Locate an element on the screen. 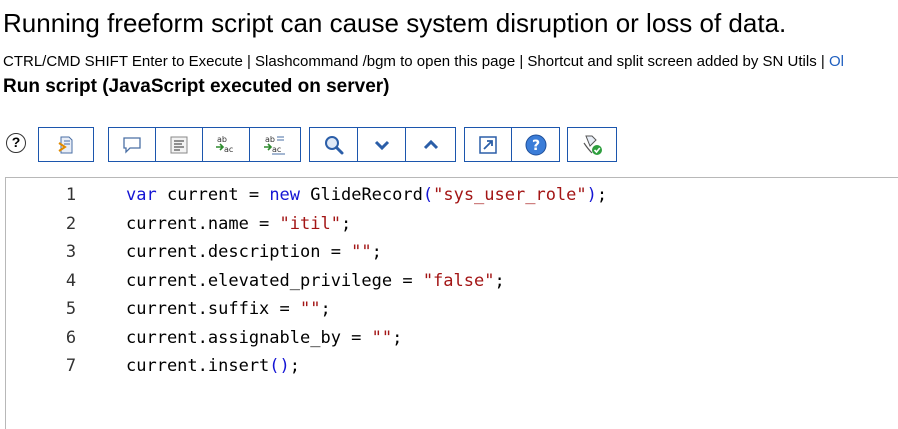 This screenshot has height=429, width=898. help-icon: ? is located at coordinates (535, 144).